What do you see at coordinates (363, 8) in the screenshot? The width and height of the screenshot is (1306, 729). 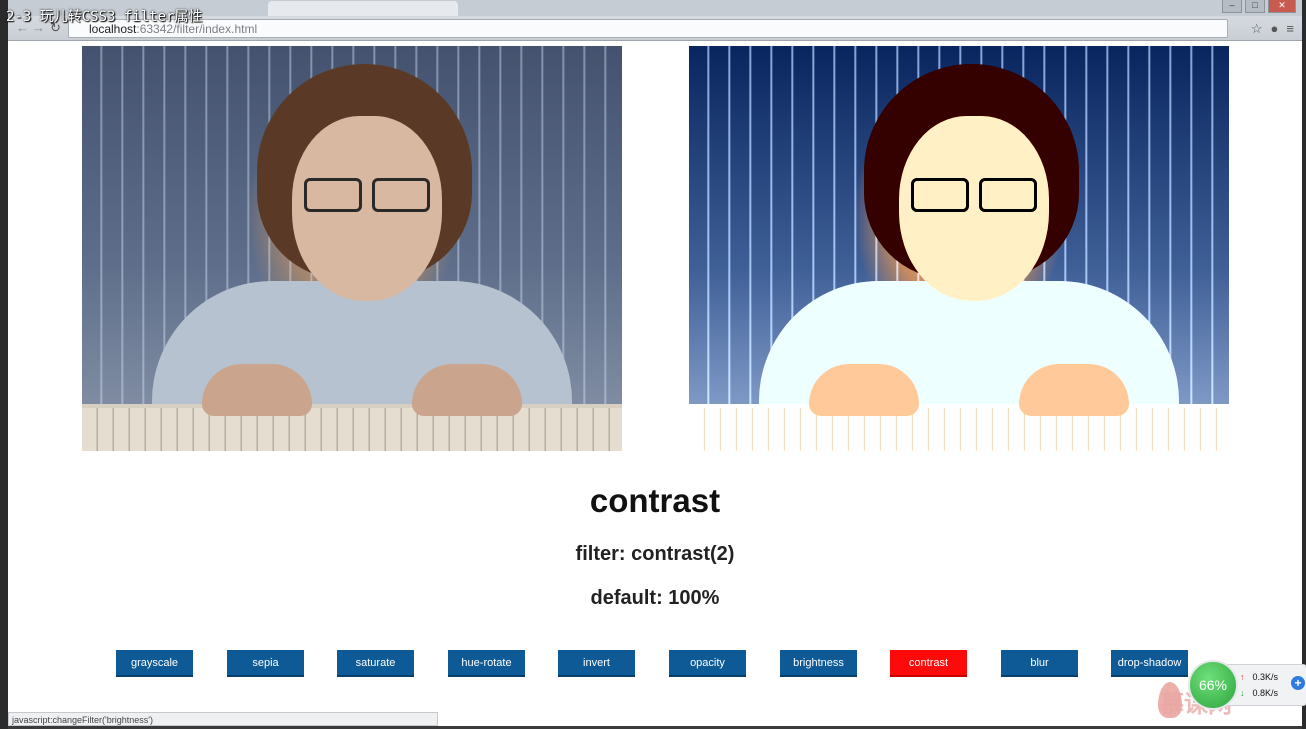 I see `browser-tab` at bounding box center [363, 8].